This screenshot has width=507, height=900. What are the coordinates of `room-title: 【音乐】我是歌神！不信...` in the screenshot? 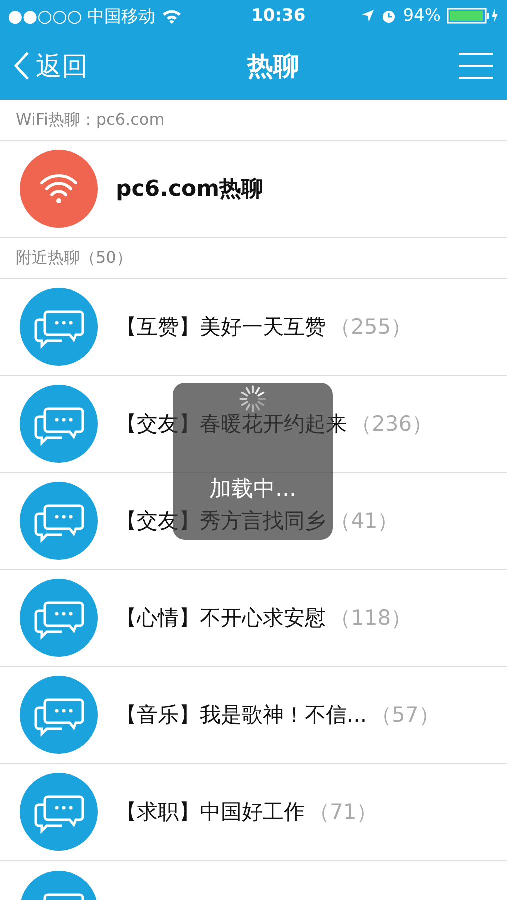 It's located at (242, 715).